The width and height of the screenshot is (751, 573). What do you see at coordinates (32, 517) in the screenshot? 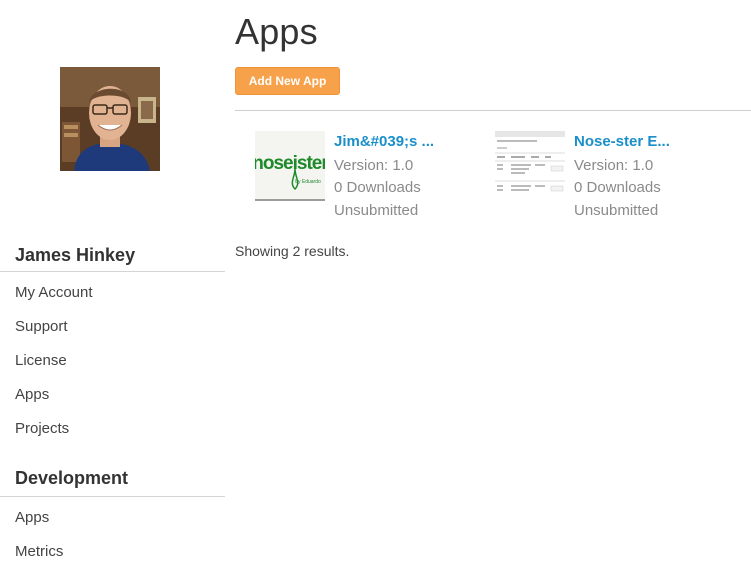
I see `sidebar-item-dev-apps: Apps` at bounding box center [32, 517].